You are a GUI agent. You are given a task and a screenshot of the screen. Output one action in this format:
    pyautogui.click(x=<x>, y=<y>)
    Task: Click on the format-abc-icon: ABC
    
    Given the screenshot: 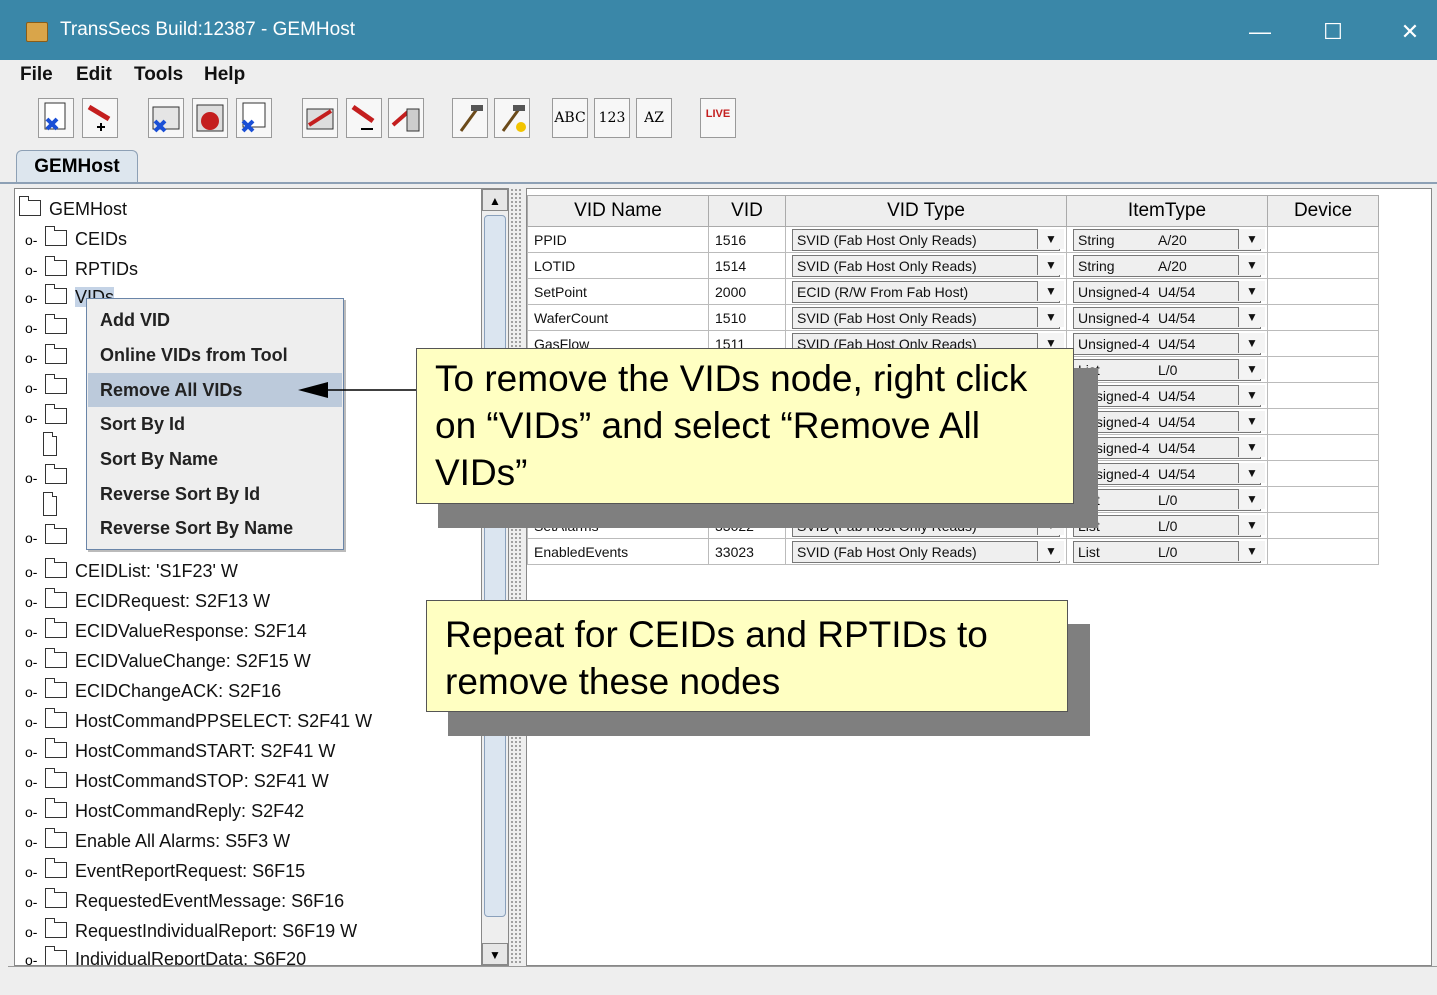 What is the action you would take?
    pyautogui.click(x=570, y=118)
    